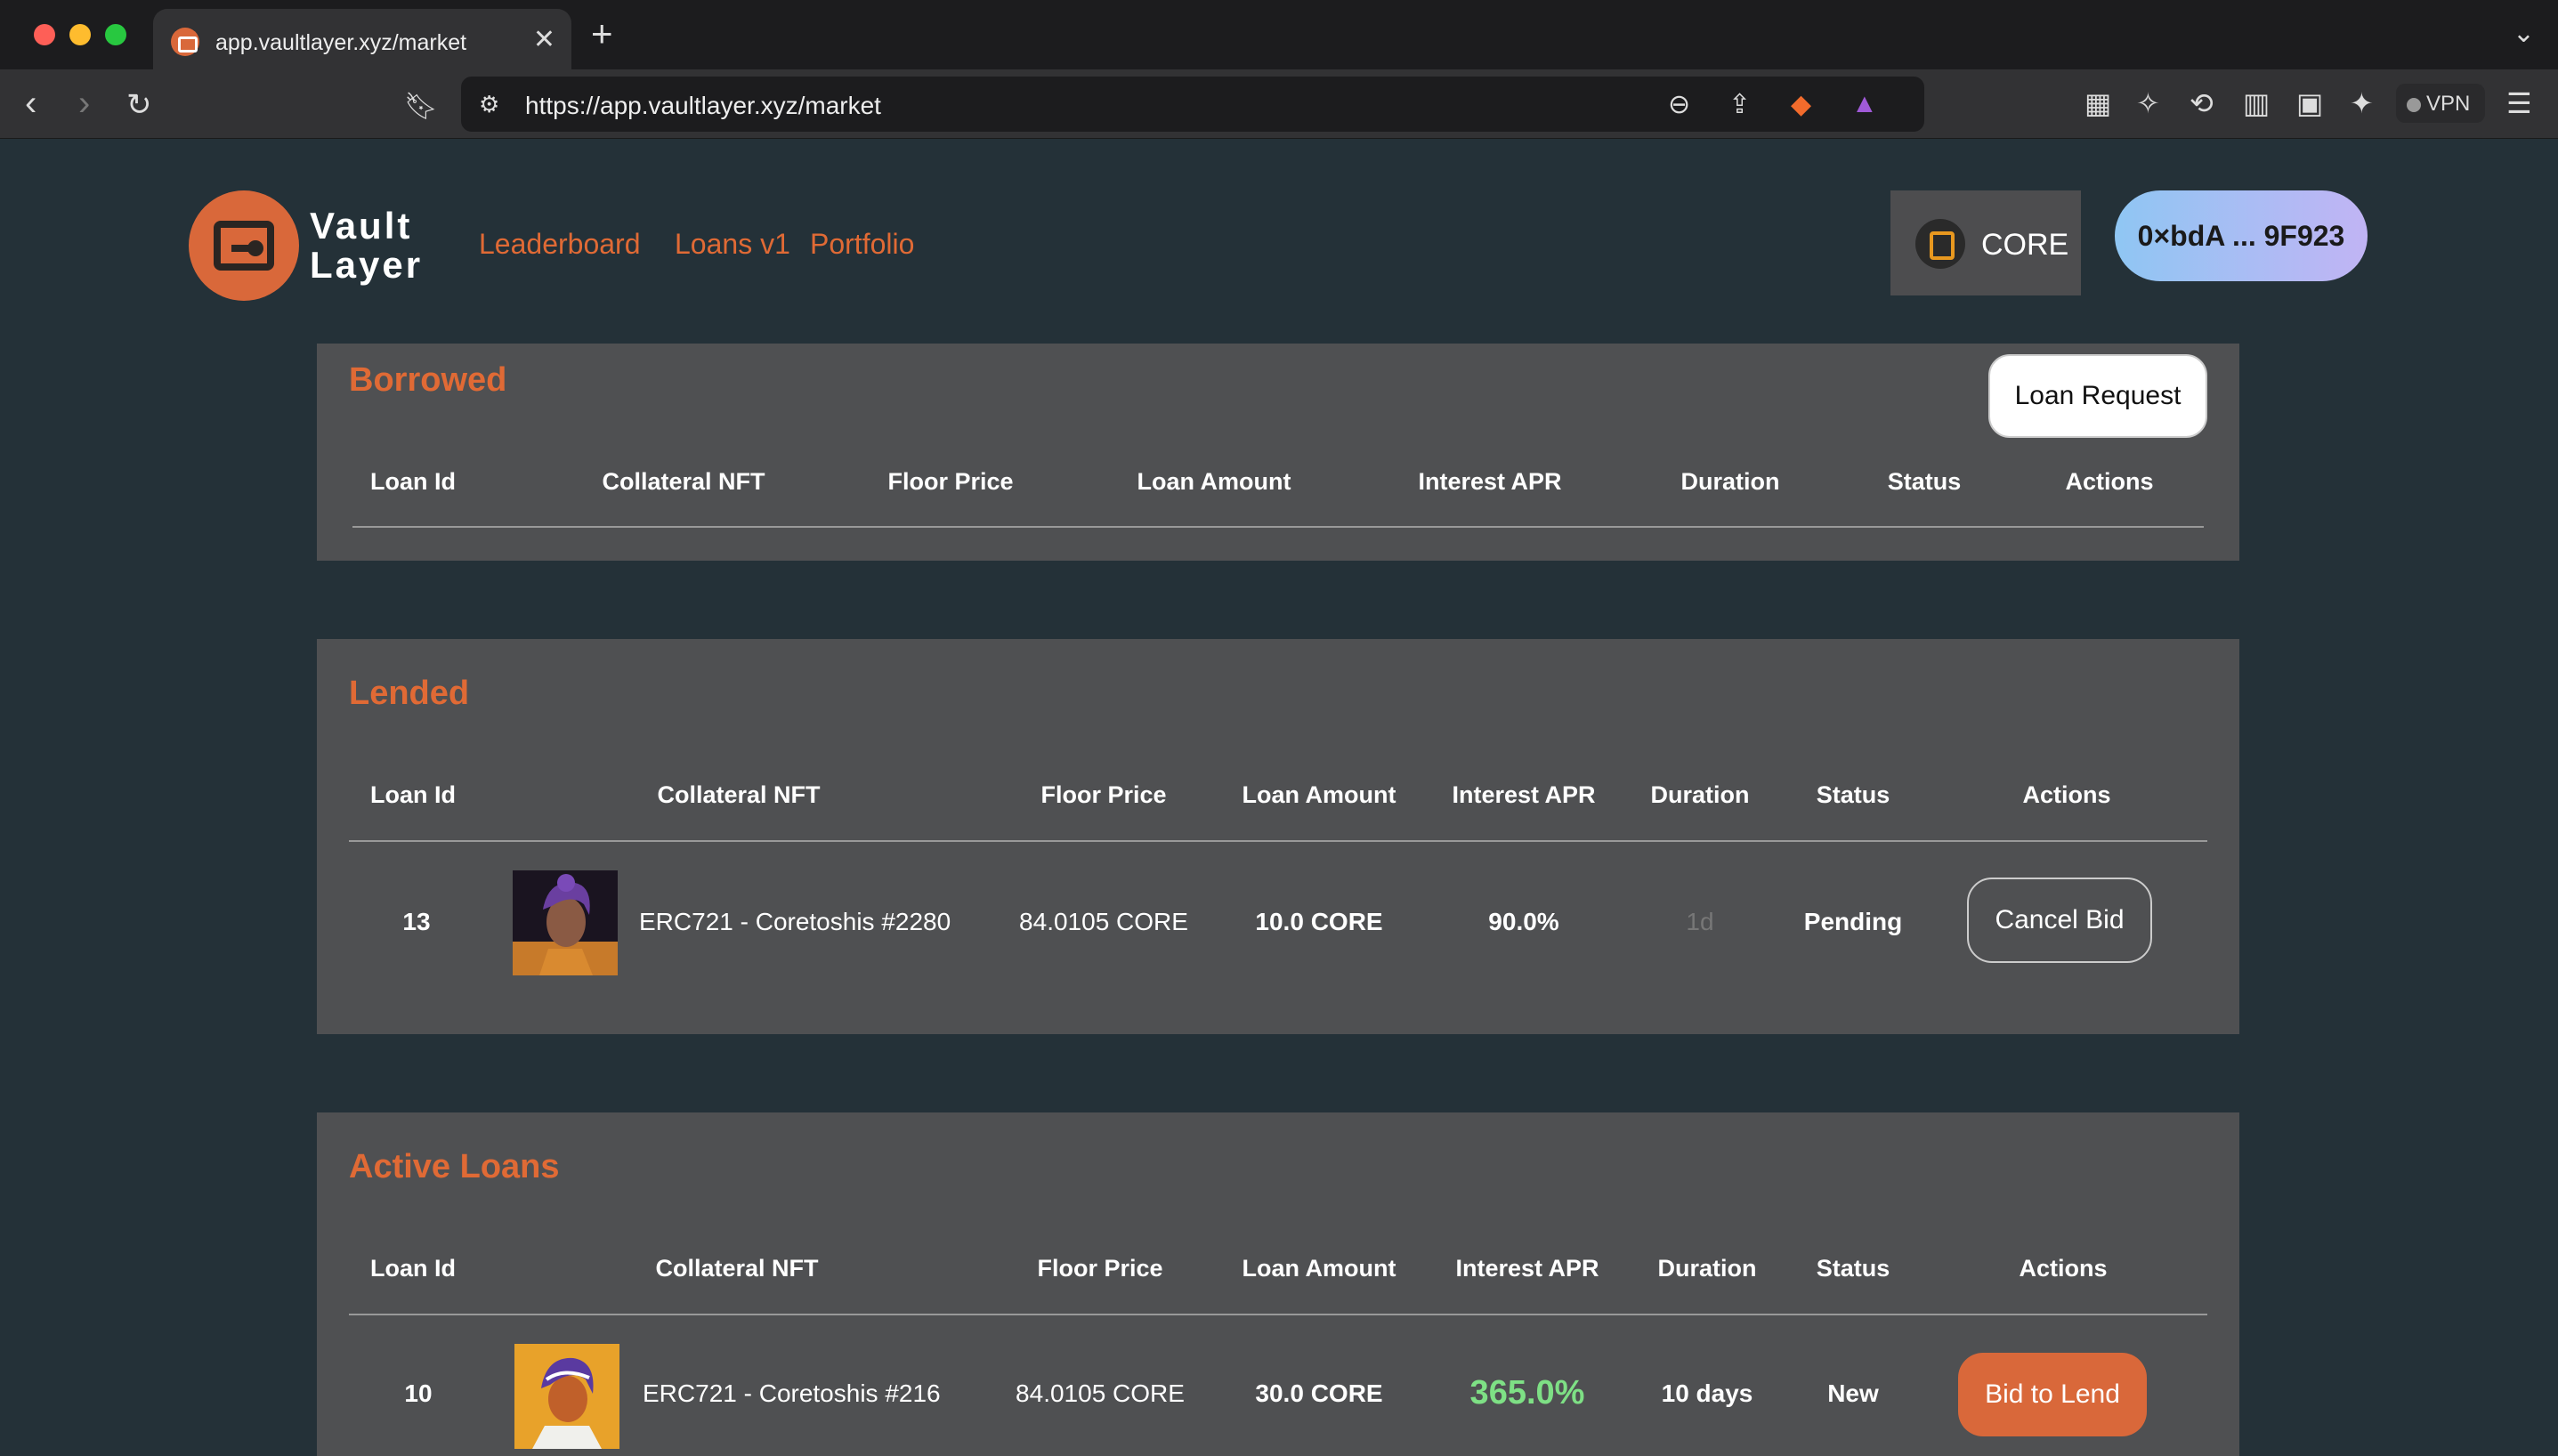  I want to click on window-zoom-button, so click(115, 34).